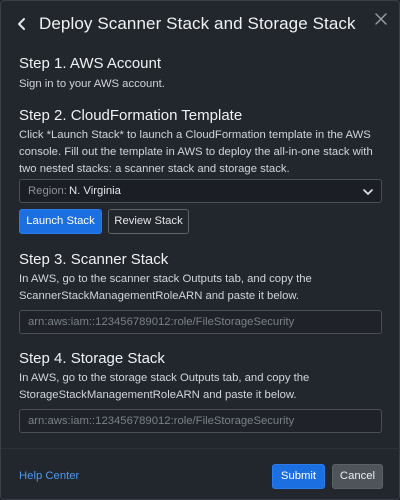 The image size is (400, 500). What do you see at coordinates (357, 476) in the screenshot?
I see `cancel-button: Cancel` at bounding box center [357, 476].